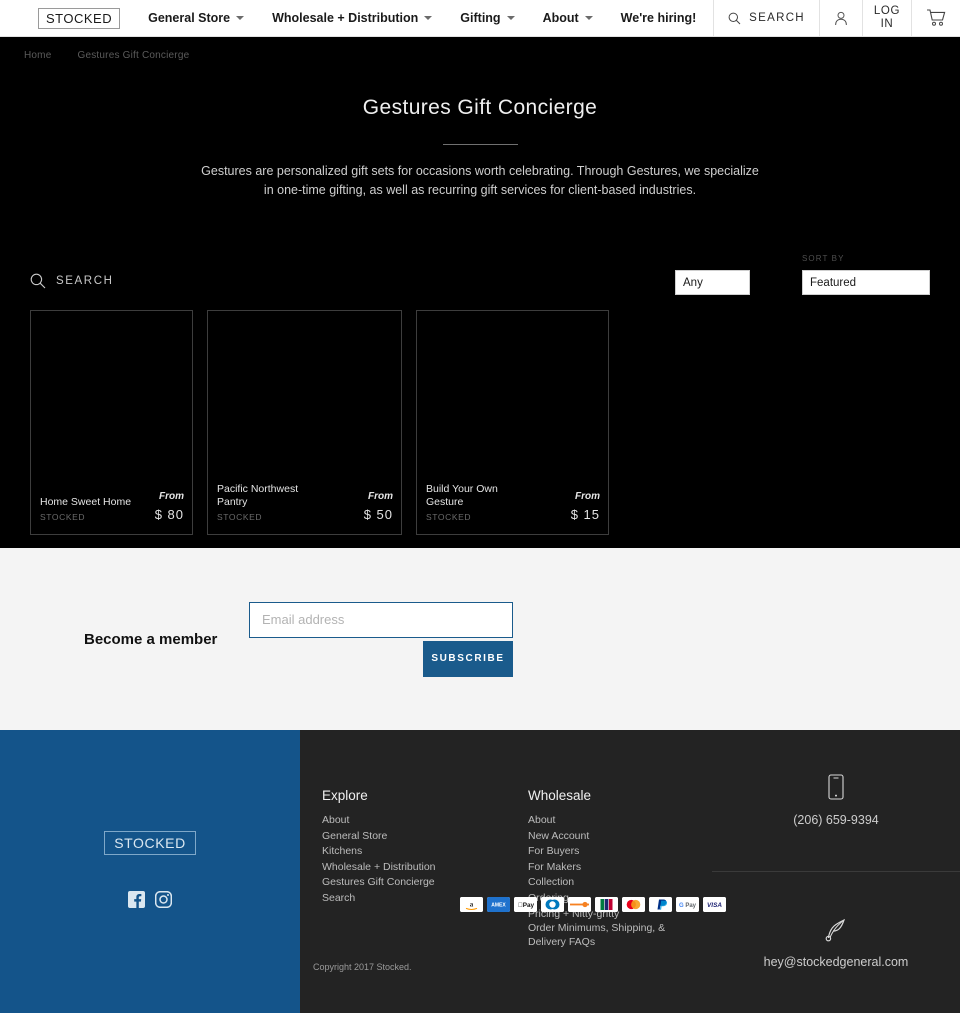  I want to click on footer-link: General Store, so click(397, 837).